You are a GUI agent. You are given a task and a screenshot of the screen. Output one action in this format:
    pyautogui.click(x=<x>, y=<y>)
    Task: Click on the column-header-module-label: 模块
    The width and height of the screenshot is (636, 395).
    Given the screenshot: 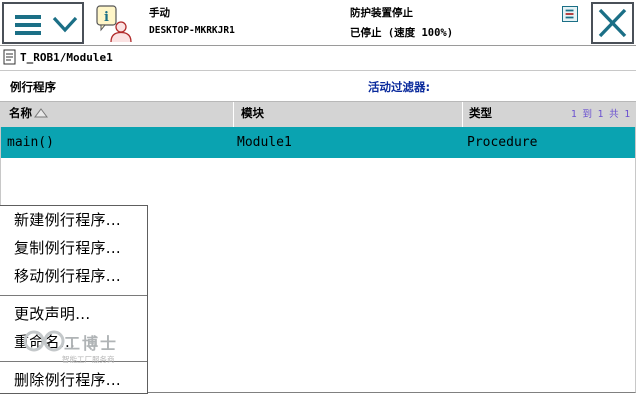 What is the action you would take?
    pyautogui.click(x=252, y=113)
    